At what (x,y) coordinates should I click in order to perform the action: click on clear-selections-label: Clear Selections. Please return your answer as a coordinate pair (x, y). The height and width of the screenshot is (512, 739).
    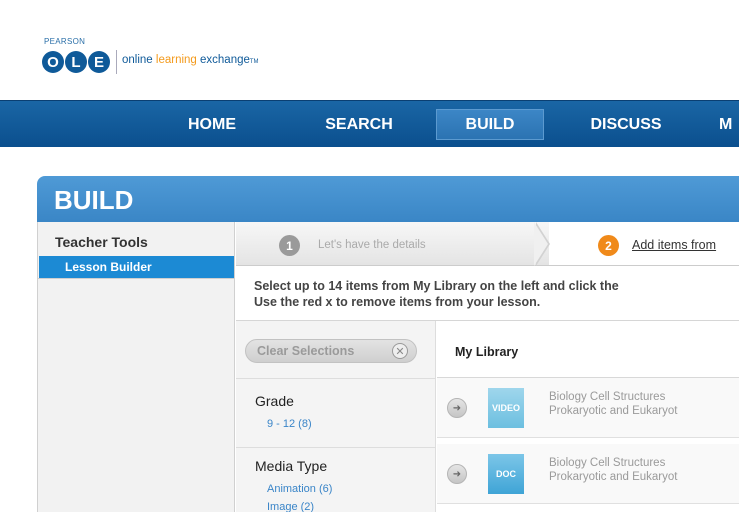
    Looking at the image, I should click on (306, 351).